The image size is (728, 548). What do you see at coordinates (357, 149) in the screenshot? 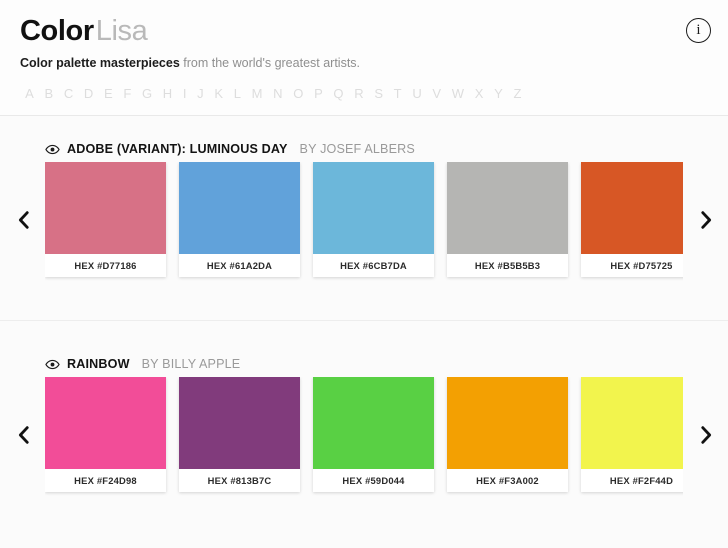
I see `palette-artist: BY JOSEF ALBERS` at bounding box center [357, 149].